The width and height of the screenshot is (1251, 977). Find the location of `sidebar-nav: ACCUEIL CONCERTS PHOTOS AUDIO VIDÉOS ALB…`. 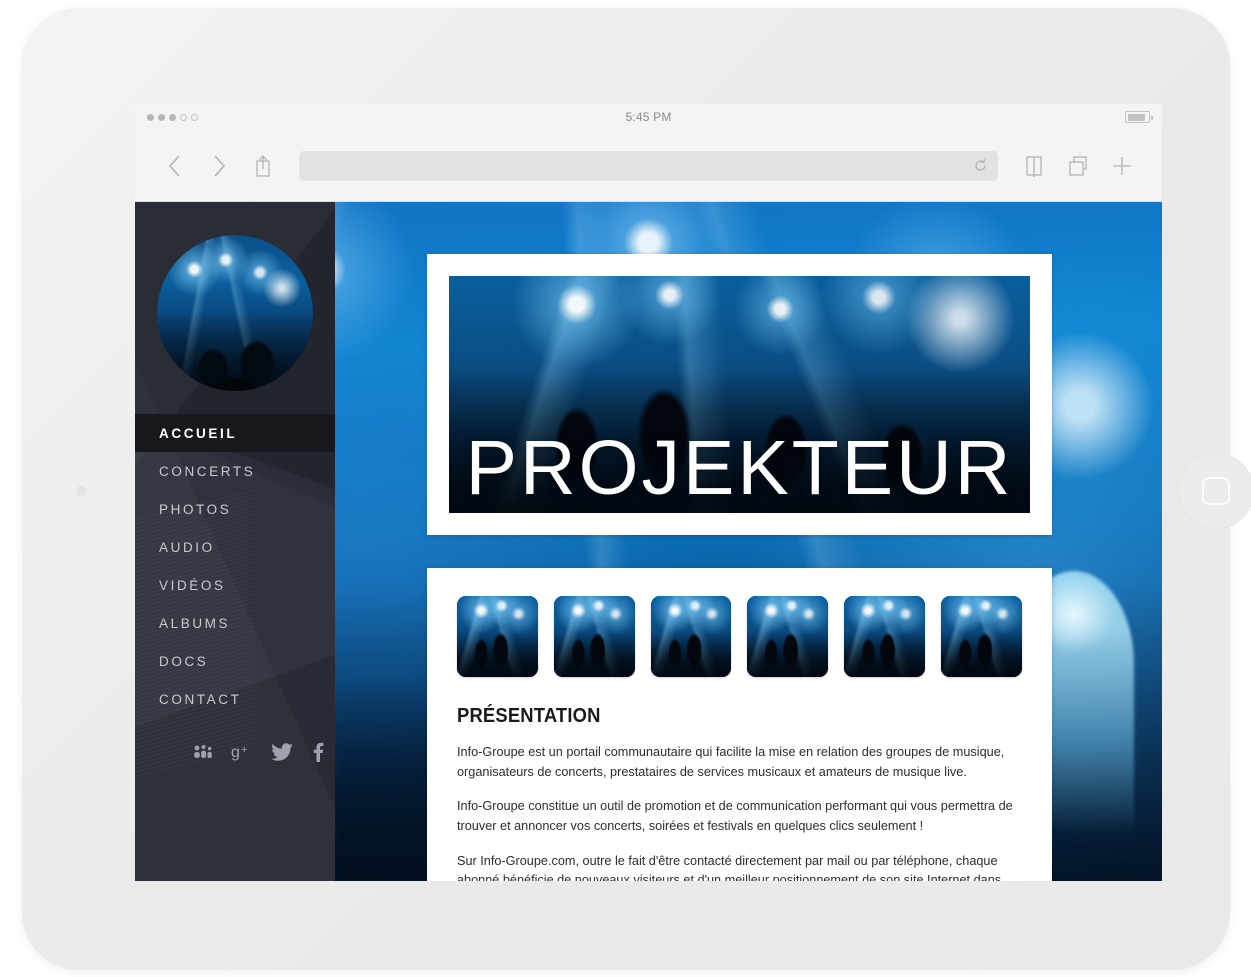

sidebar-nav: ACCUEIL CONCERTS PHOTOS AUDIO VIDÉOS ALB… is located at coordinates (235, 566).